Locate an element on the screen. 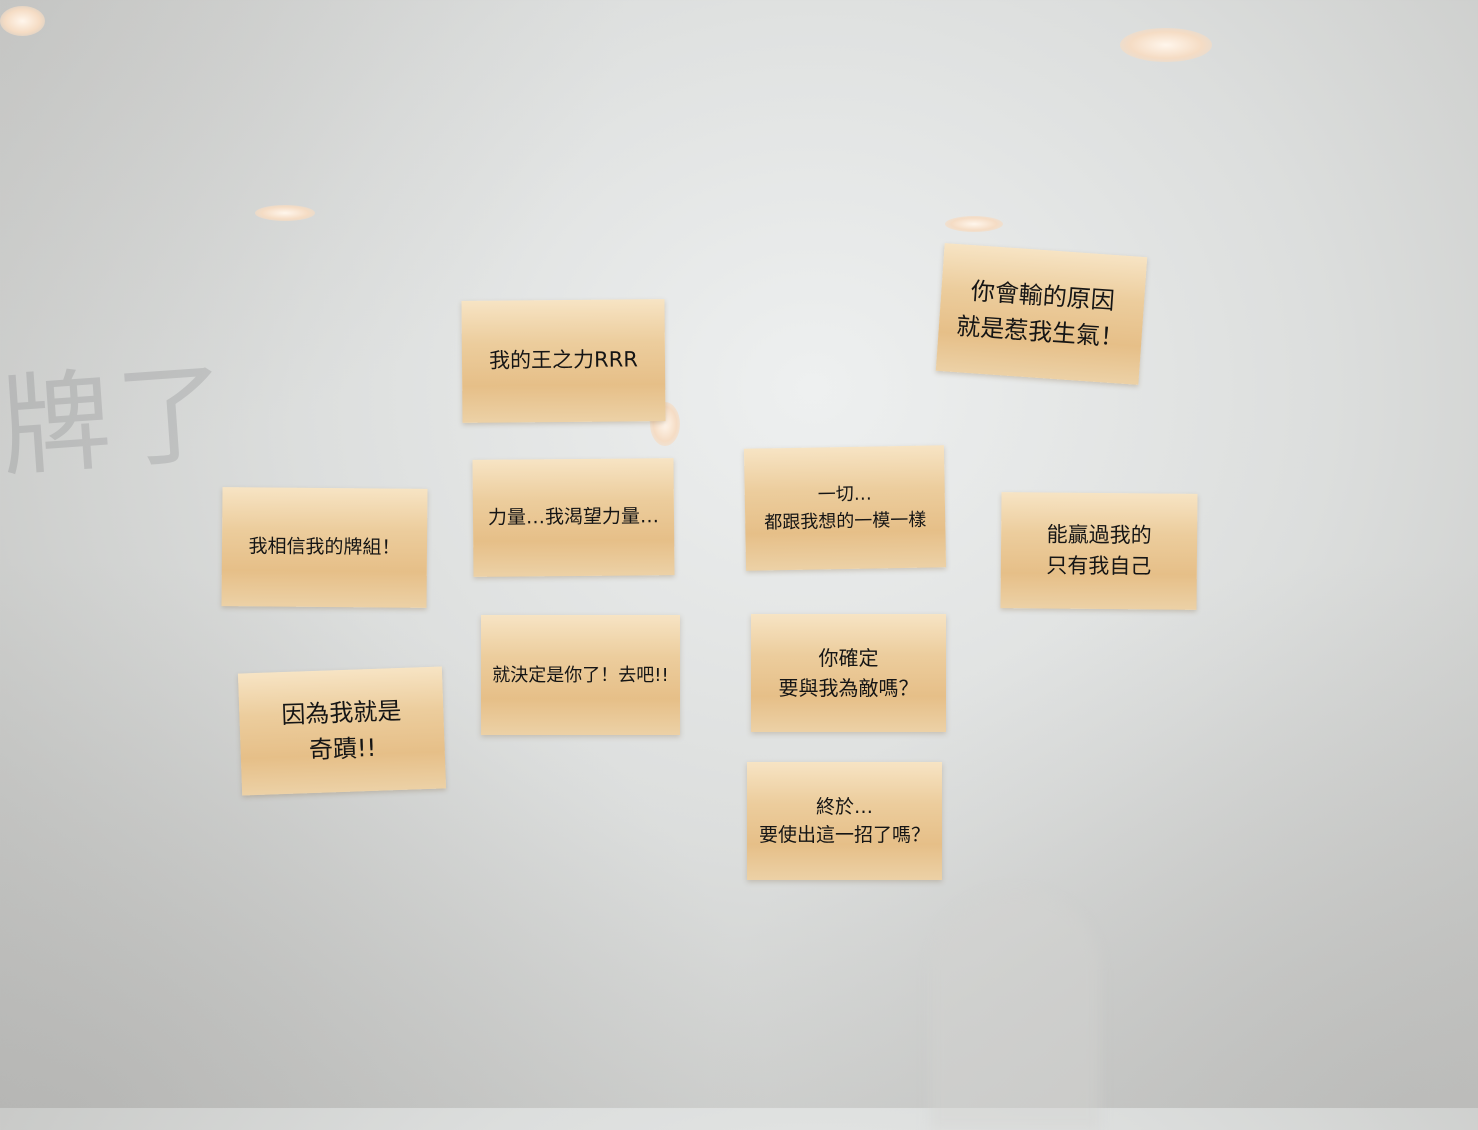  sticky-note-zhong-yu: 終於… 要使出這一招了嗎？ is located at coordinates (844, 821).